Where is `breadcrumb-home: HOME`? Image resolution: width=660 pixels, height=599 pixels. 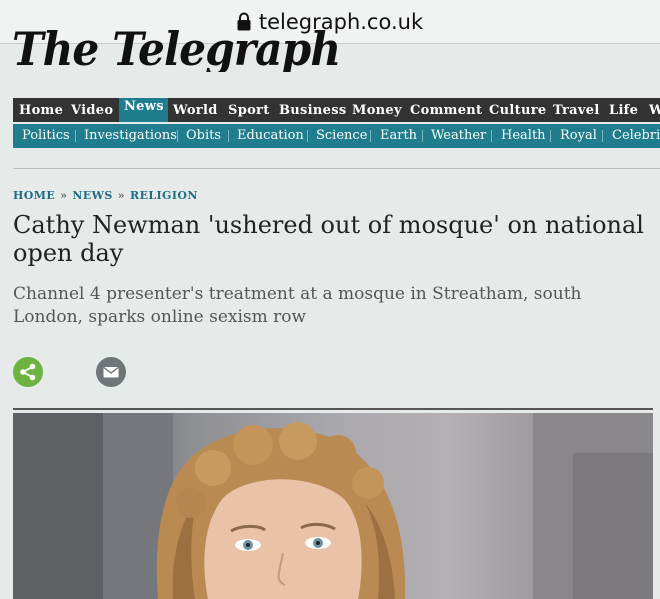 breadcrumb-home: HOME is located at coordinates (34, 195).